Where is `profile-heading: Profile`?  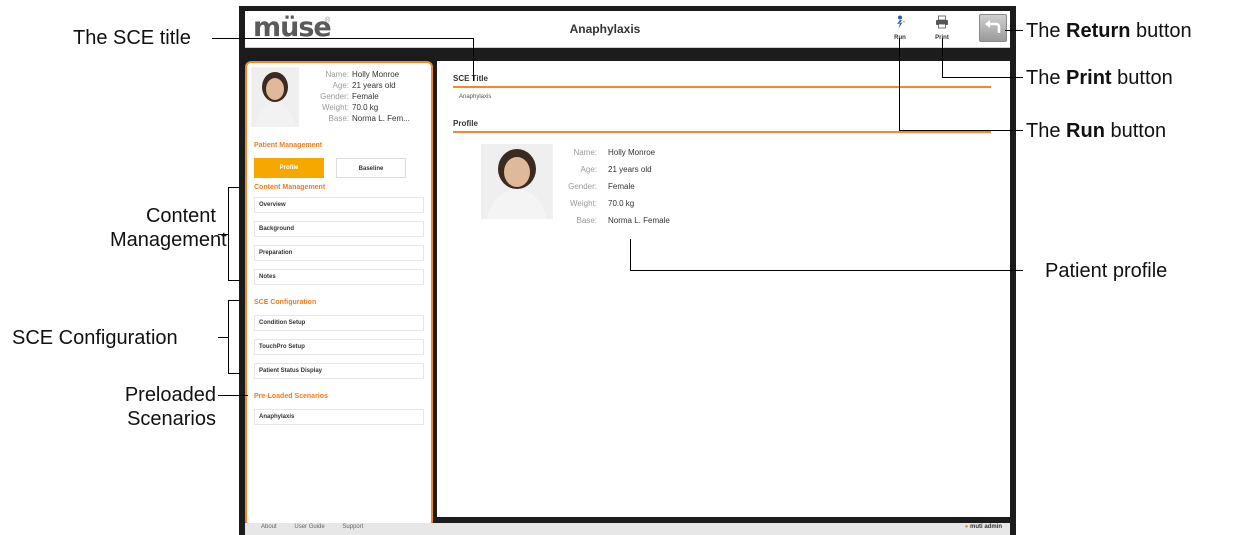 profile-heading: Profile is located at coordinates (465, 123).